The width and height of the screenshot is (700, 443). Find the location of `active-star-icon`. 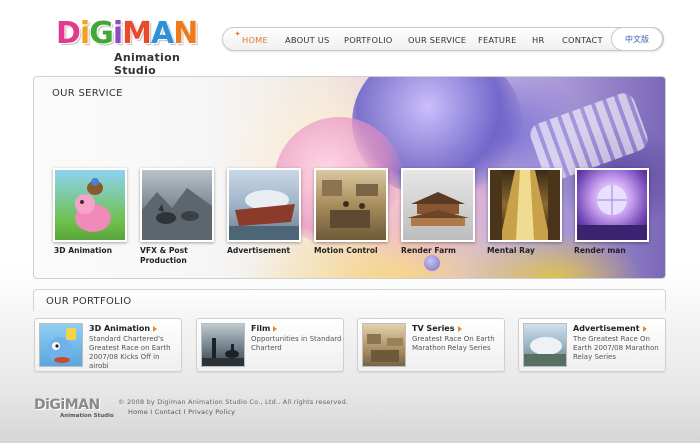

active-star-icon is located at coordinates (237, 33).